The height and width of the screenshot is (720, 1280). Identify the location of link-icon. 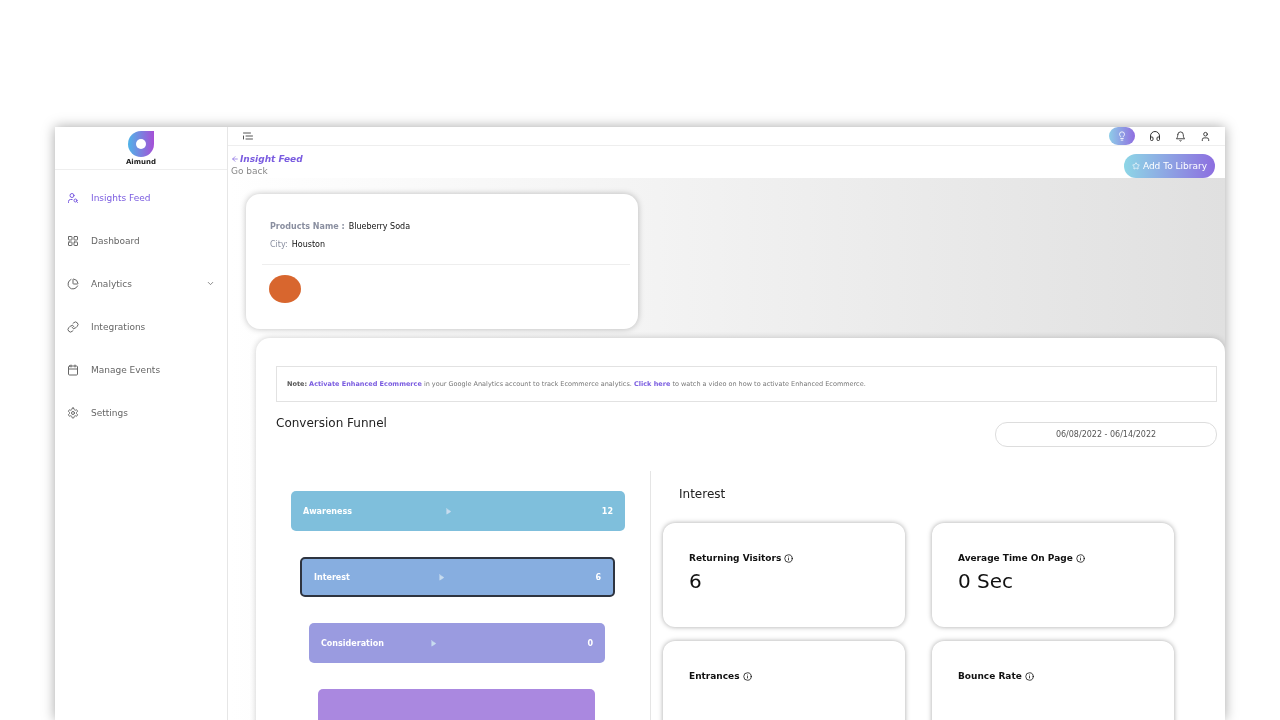
(73, 326).